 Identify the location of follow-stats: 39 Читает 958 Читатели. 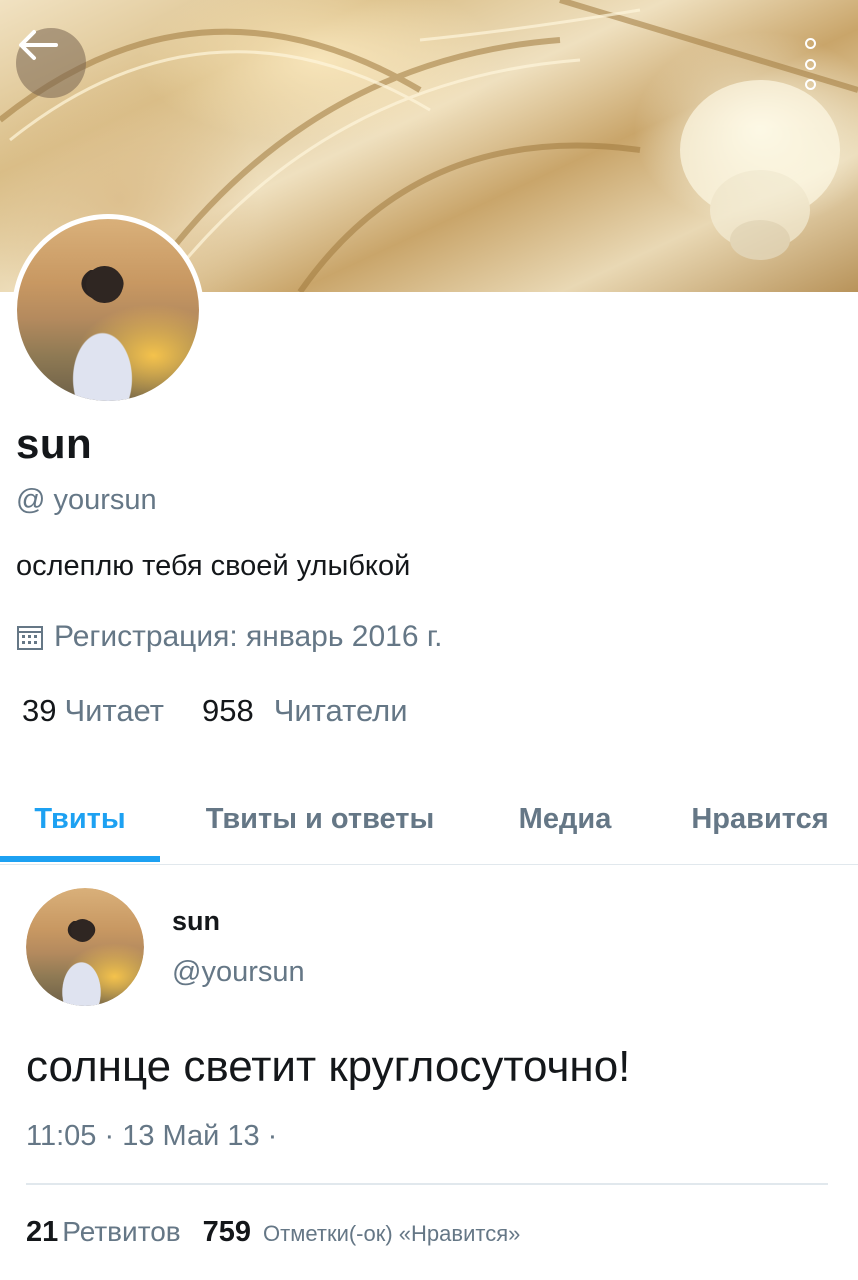
(215, 711).